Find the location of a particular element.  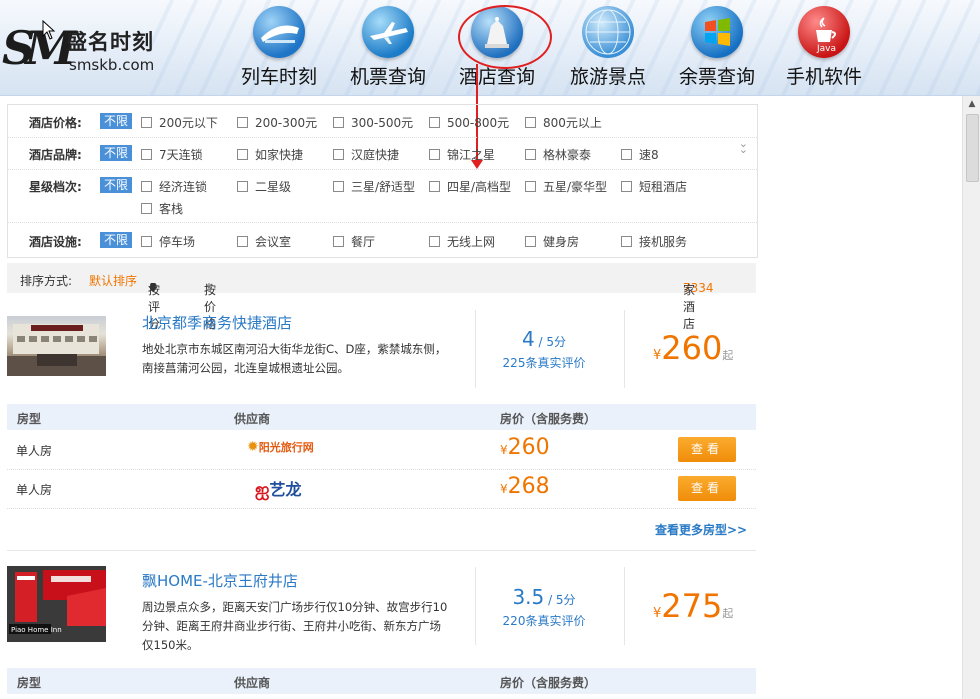

site-logo: SM 盛名时刻 smskb.com is located at coordinates (100, 51).